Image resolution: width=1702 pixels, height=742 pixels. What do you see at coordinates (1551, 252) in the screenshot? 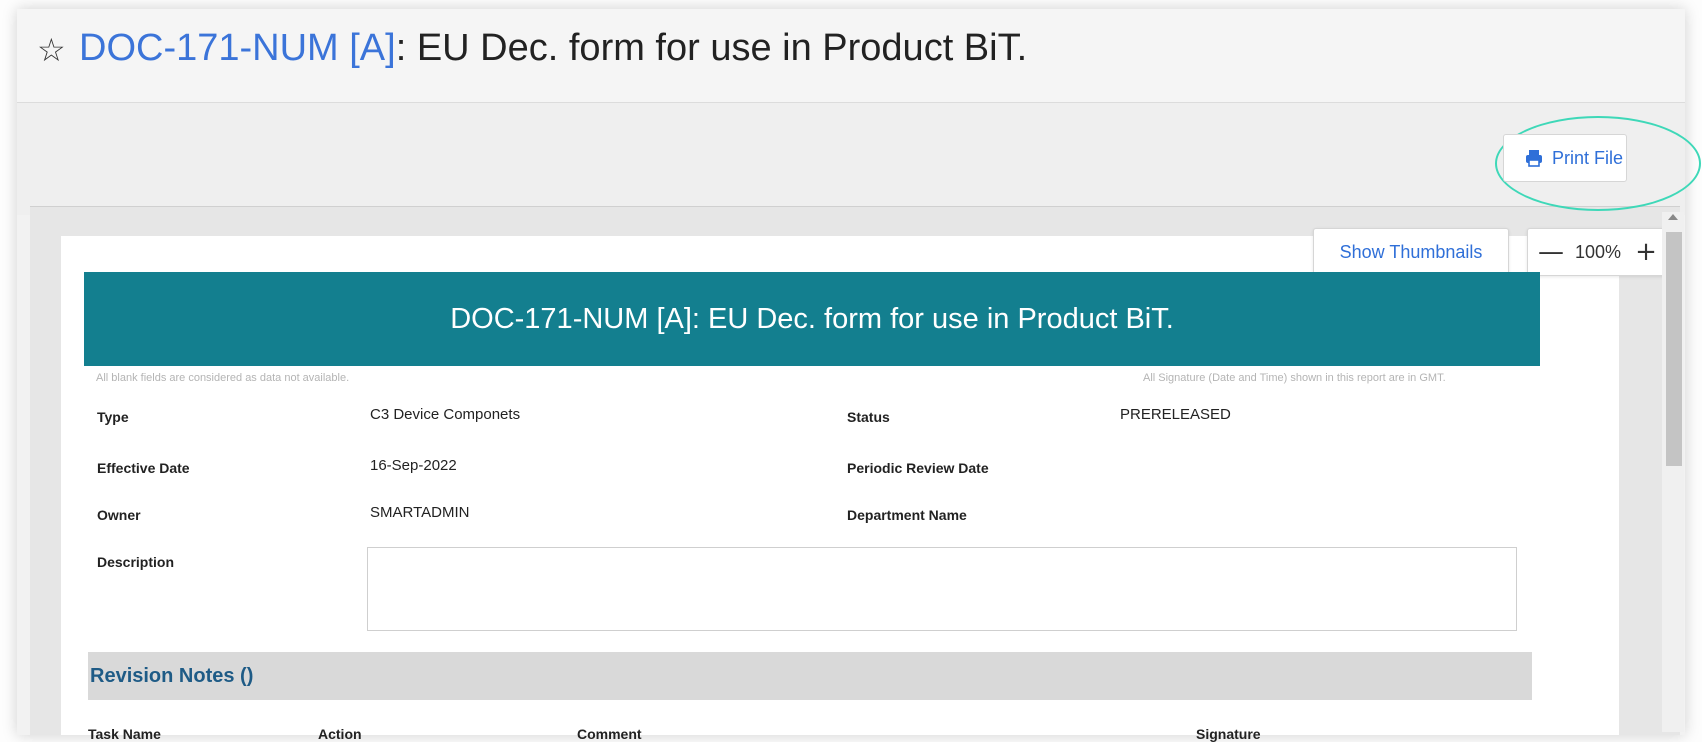
I see `zoom-out-button: —` at bounding box center [1551, 252].